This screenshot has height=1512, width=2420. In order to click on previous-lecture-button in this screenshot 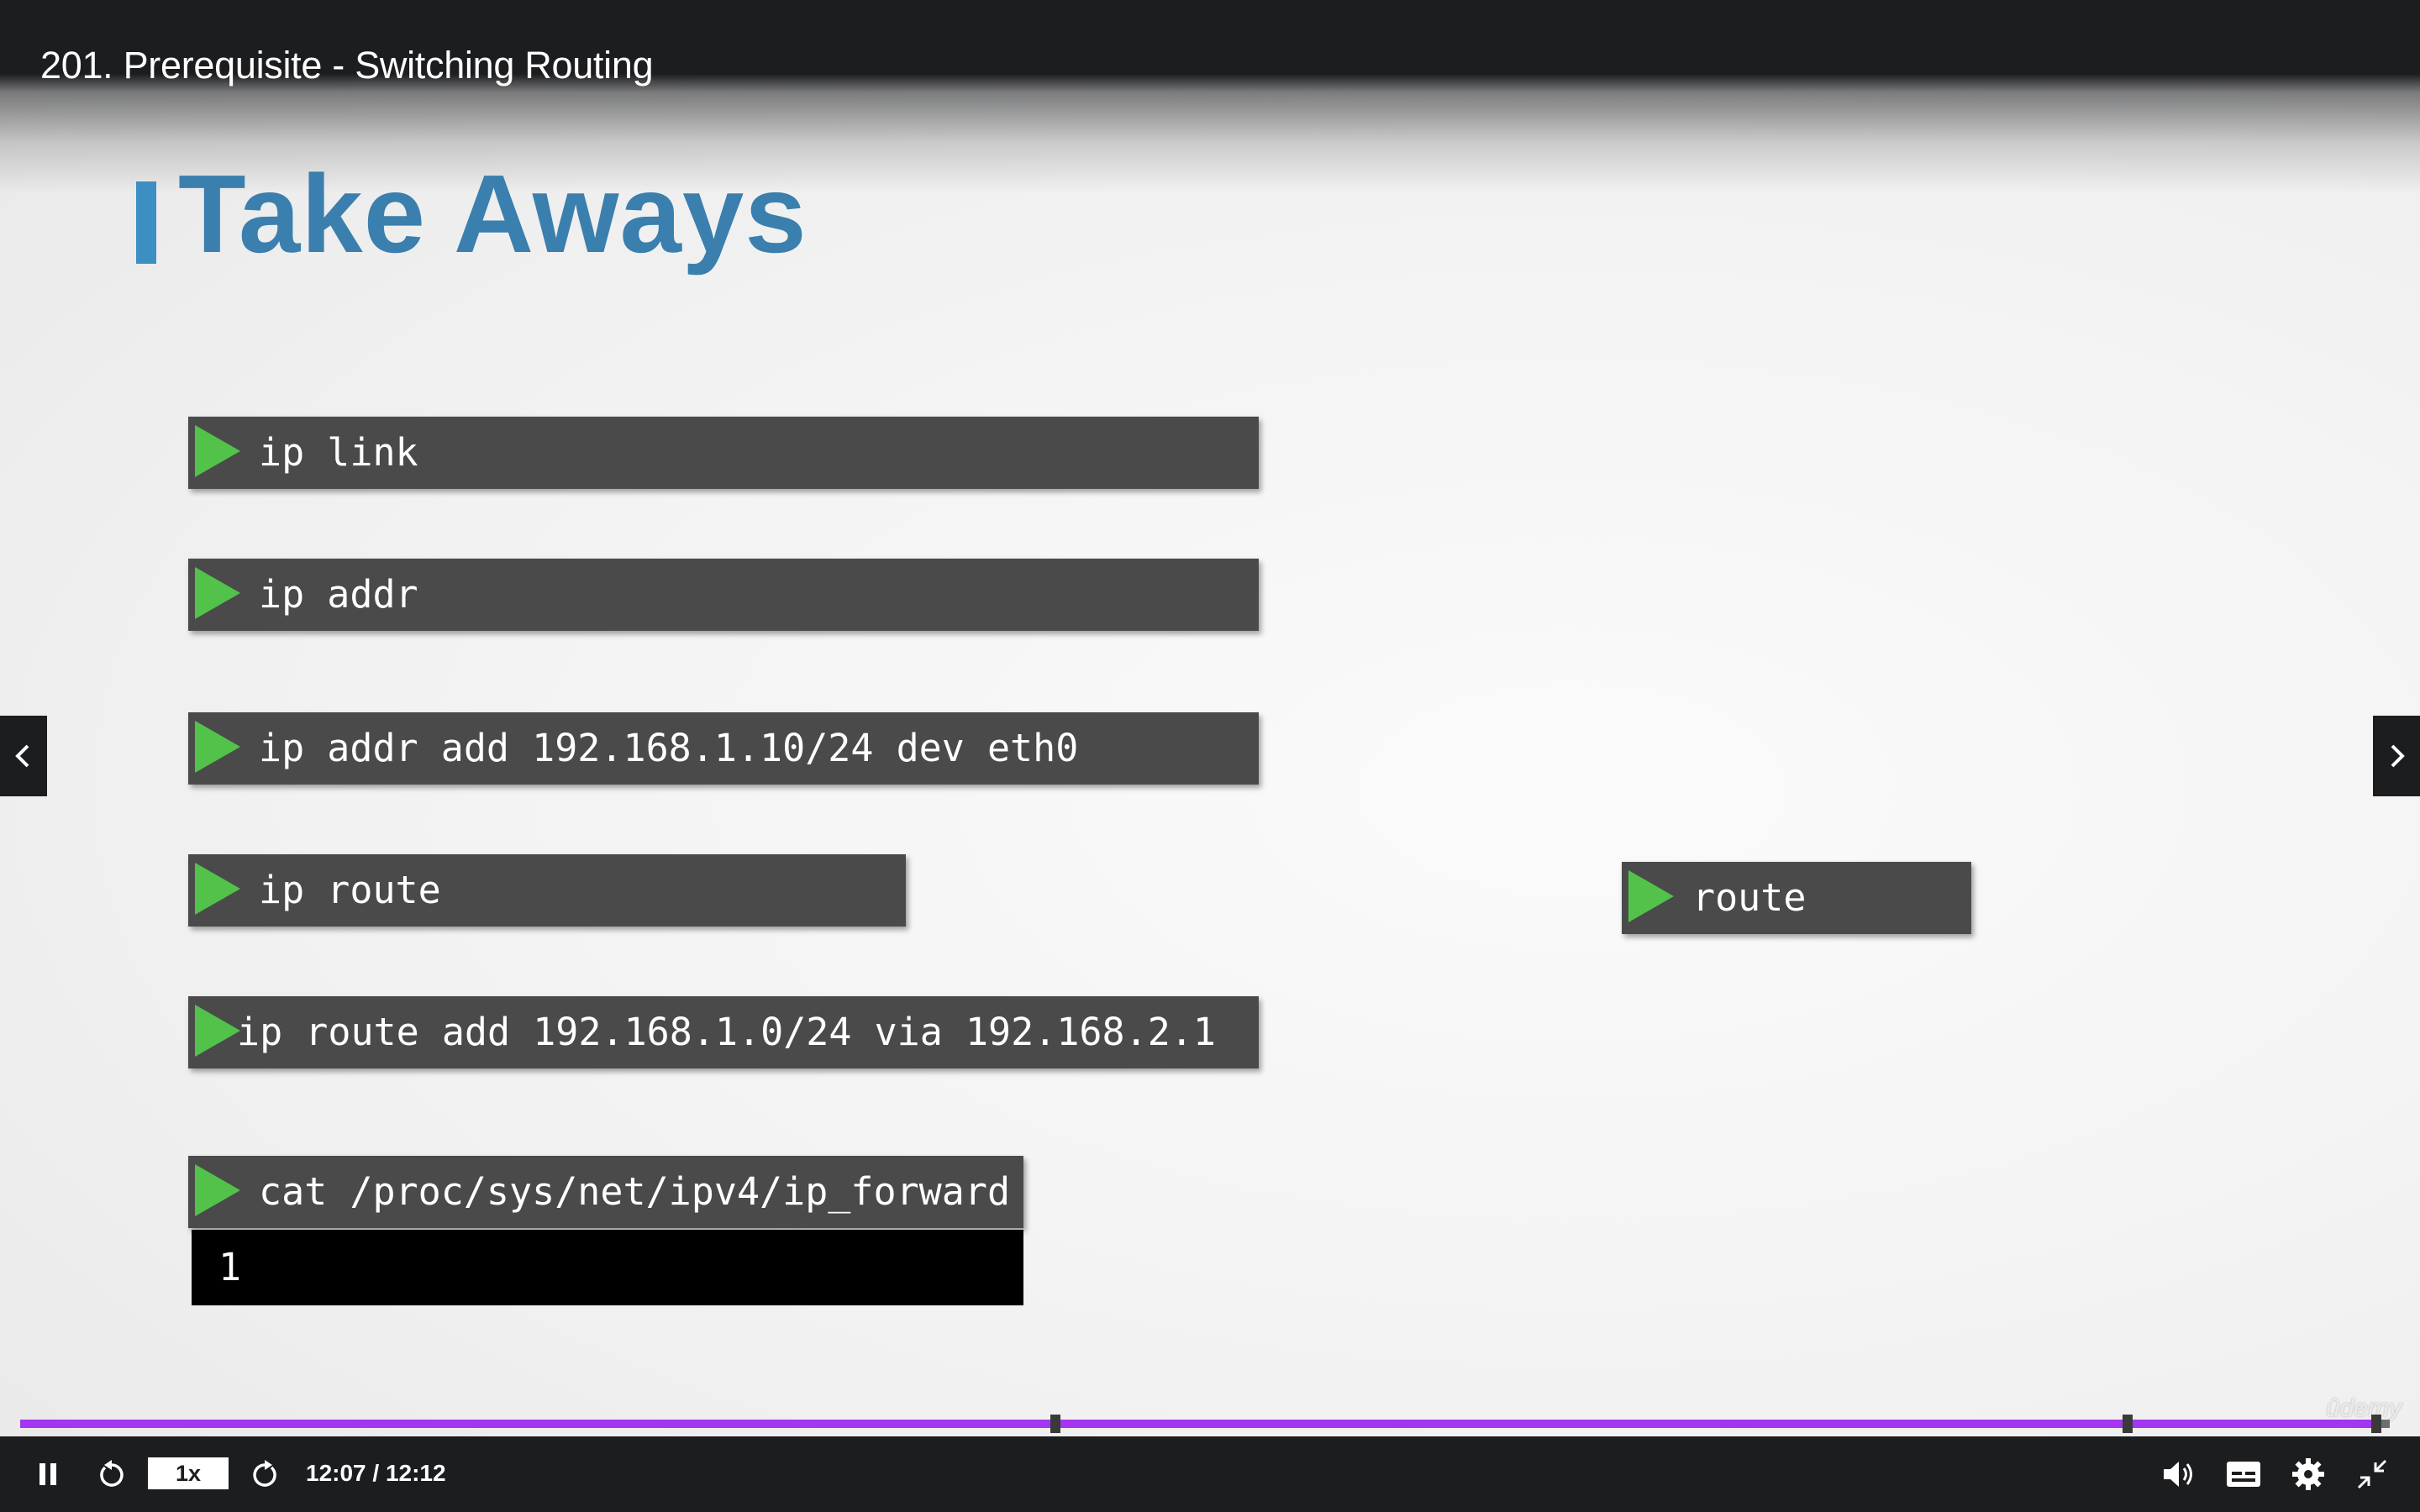, I will do `click(23, 756)`.